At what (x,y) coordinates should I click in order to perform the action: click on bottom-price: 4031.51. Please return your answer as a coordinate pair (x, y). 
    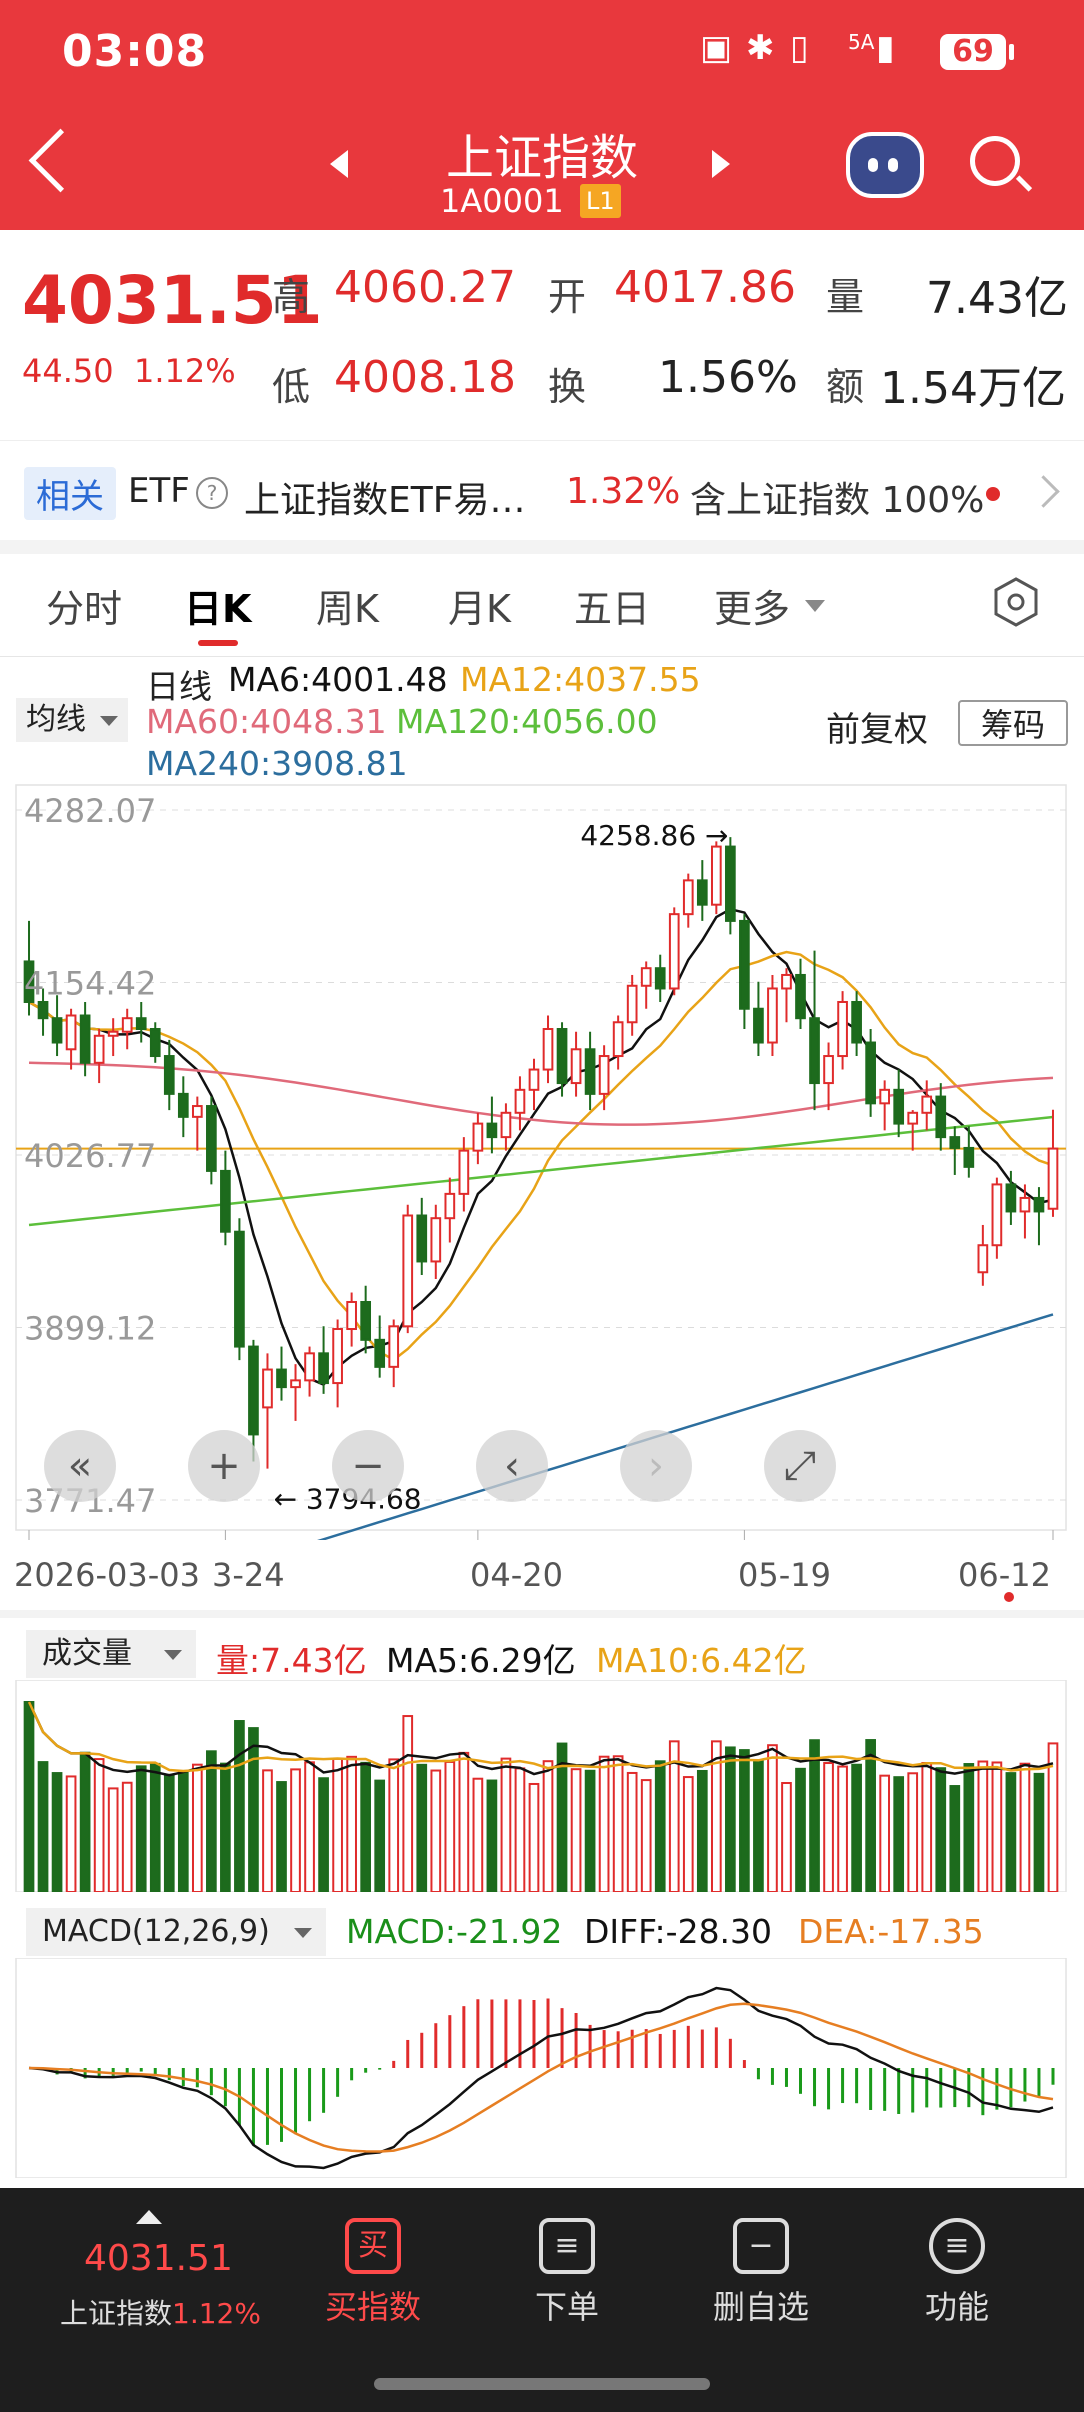
    Looking at the image, I should click on (158, 2258).